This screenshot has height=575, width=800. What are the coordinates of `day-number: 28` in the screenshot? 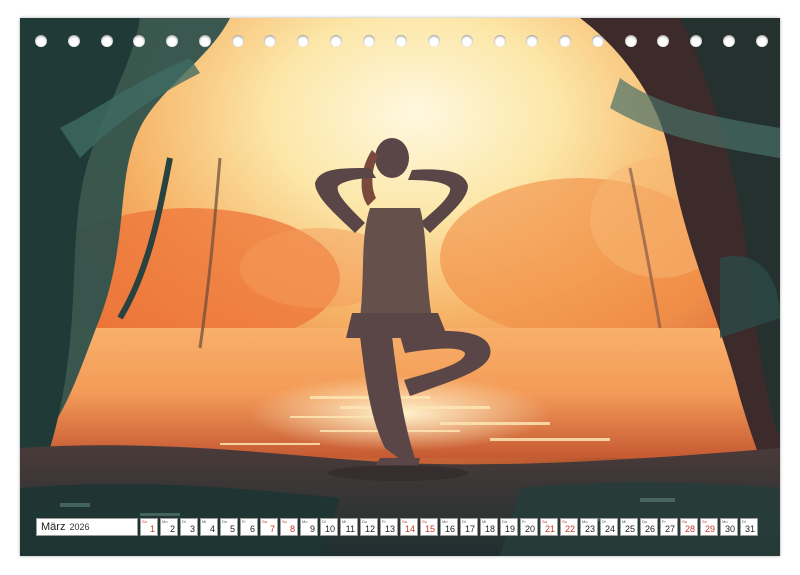 It's located at (689, 529).